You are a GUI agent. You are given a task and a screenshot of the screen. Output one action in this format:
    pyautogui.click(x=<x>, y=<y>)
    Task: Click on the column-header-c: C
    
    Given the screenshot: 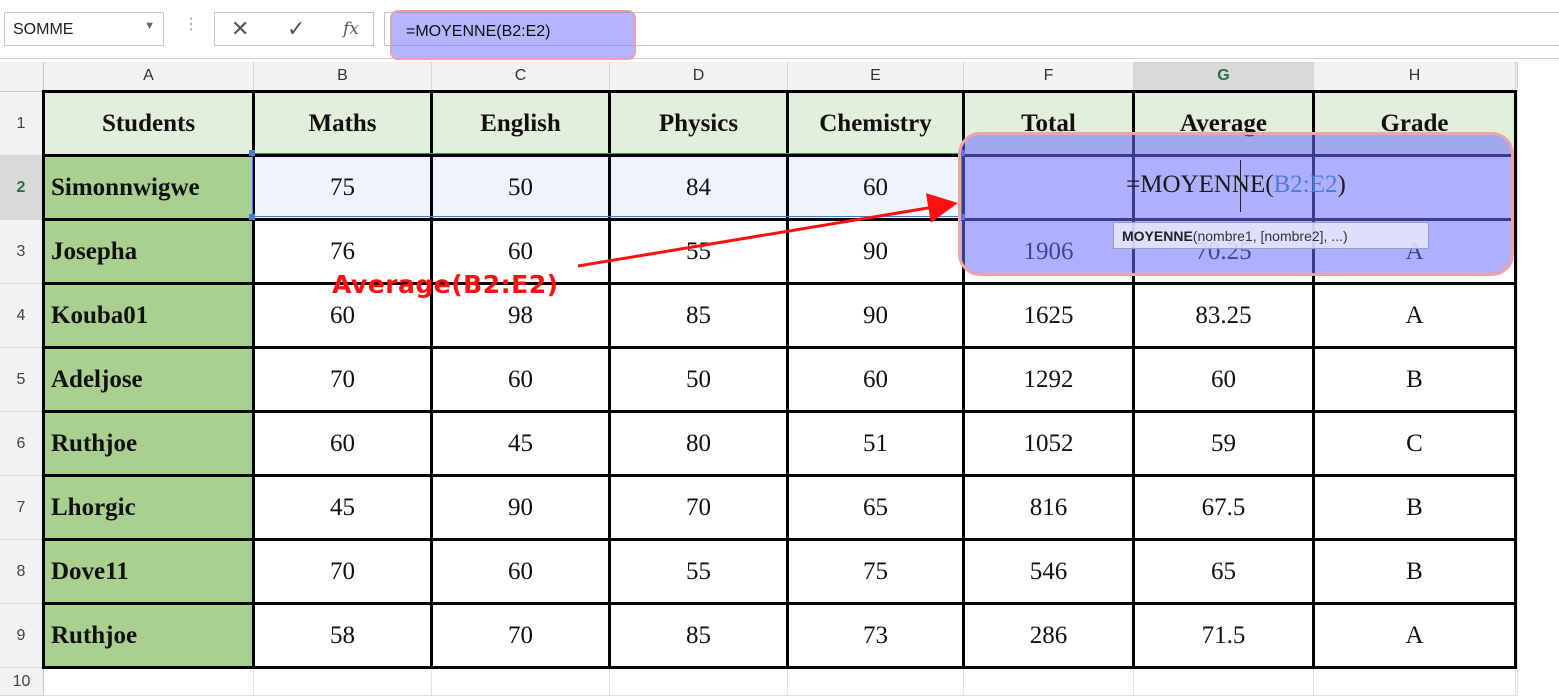 What is the action you would take?
    pyautogui.click(x=520, y=77)
    